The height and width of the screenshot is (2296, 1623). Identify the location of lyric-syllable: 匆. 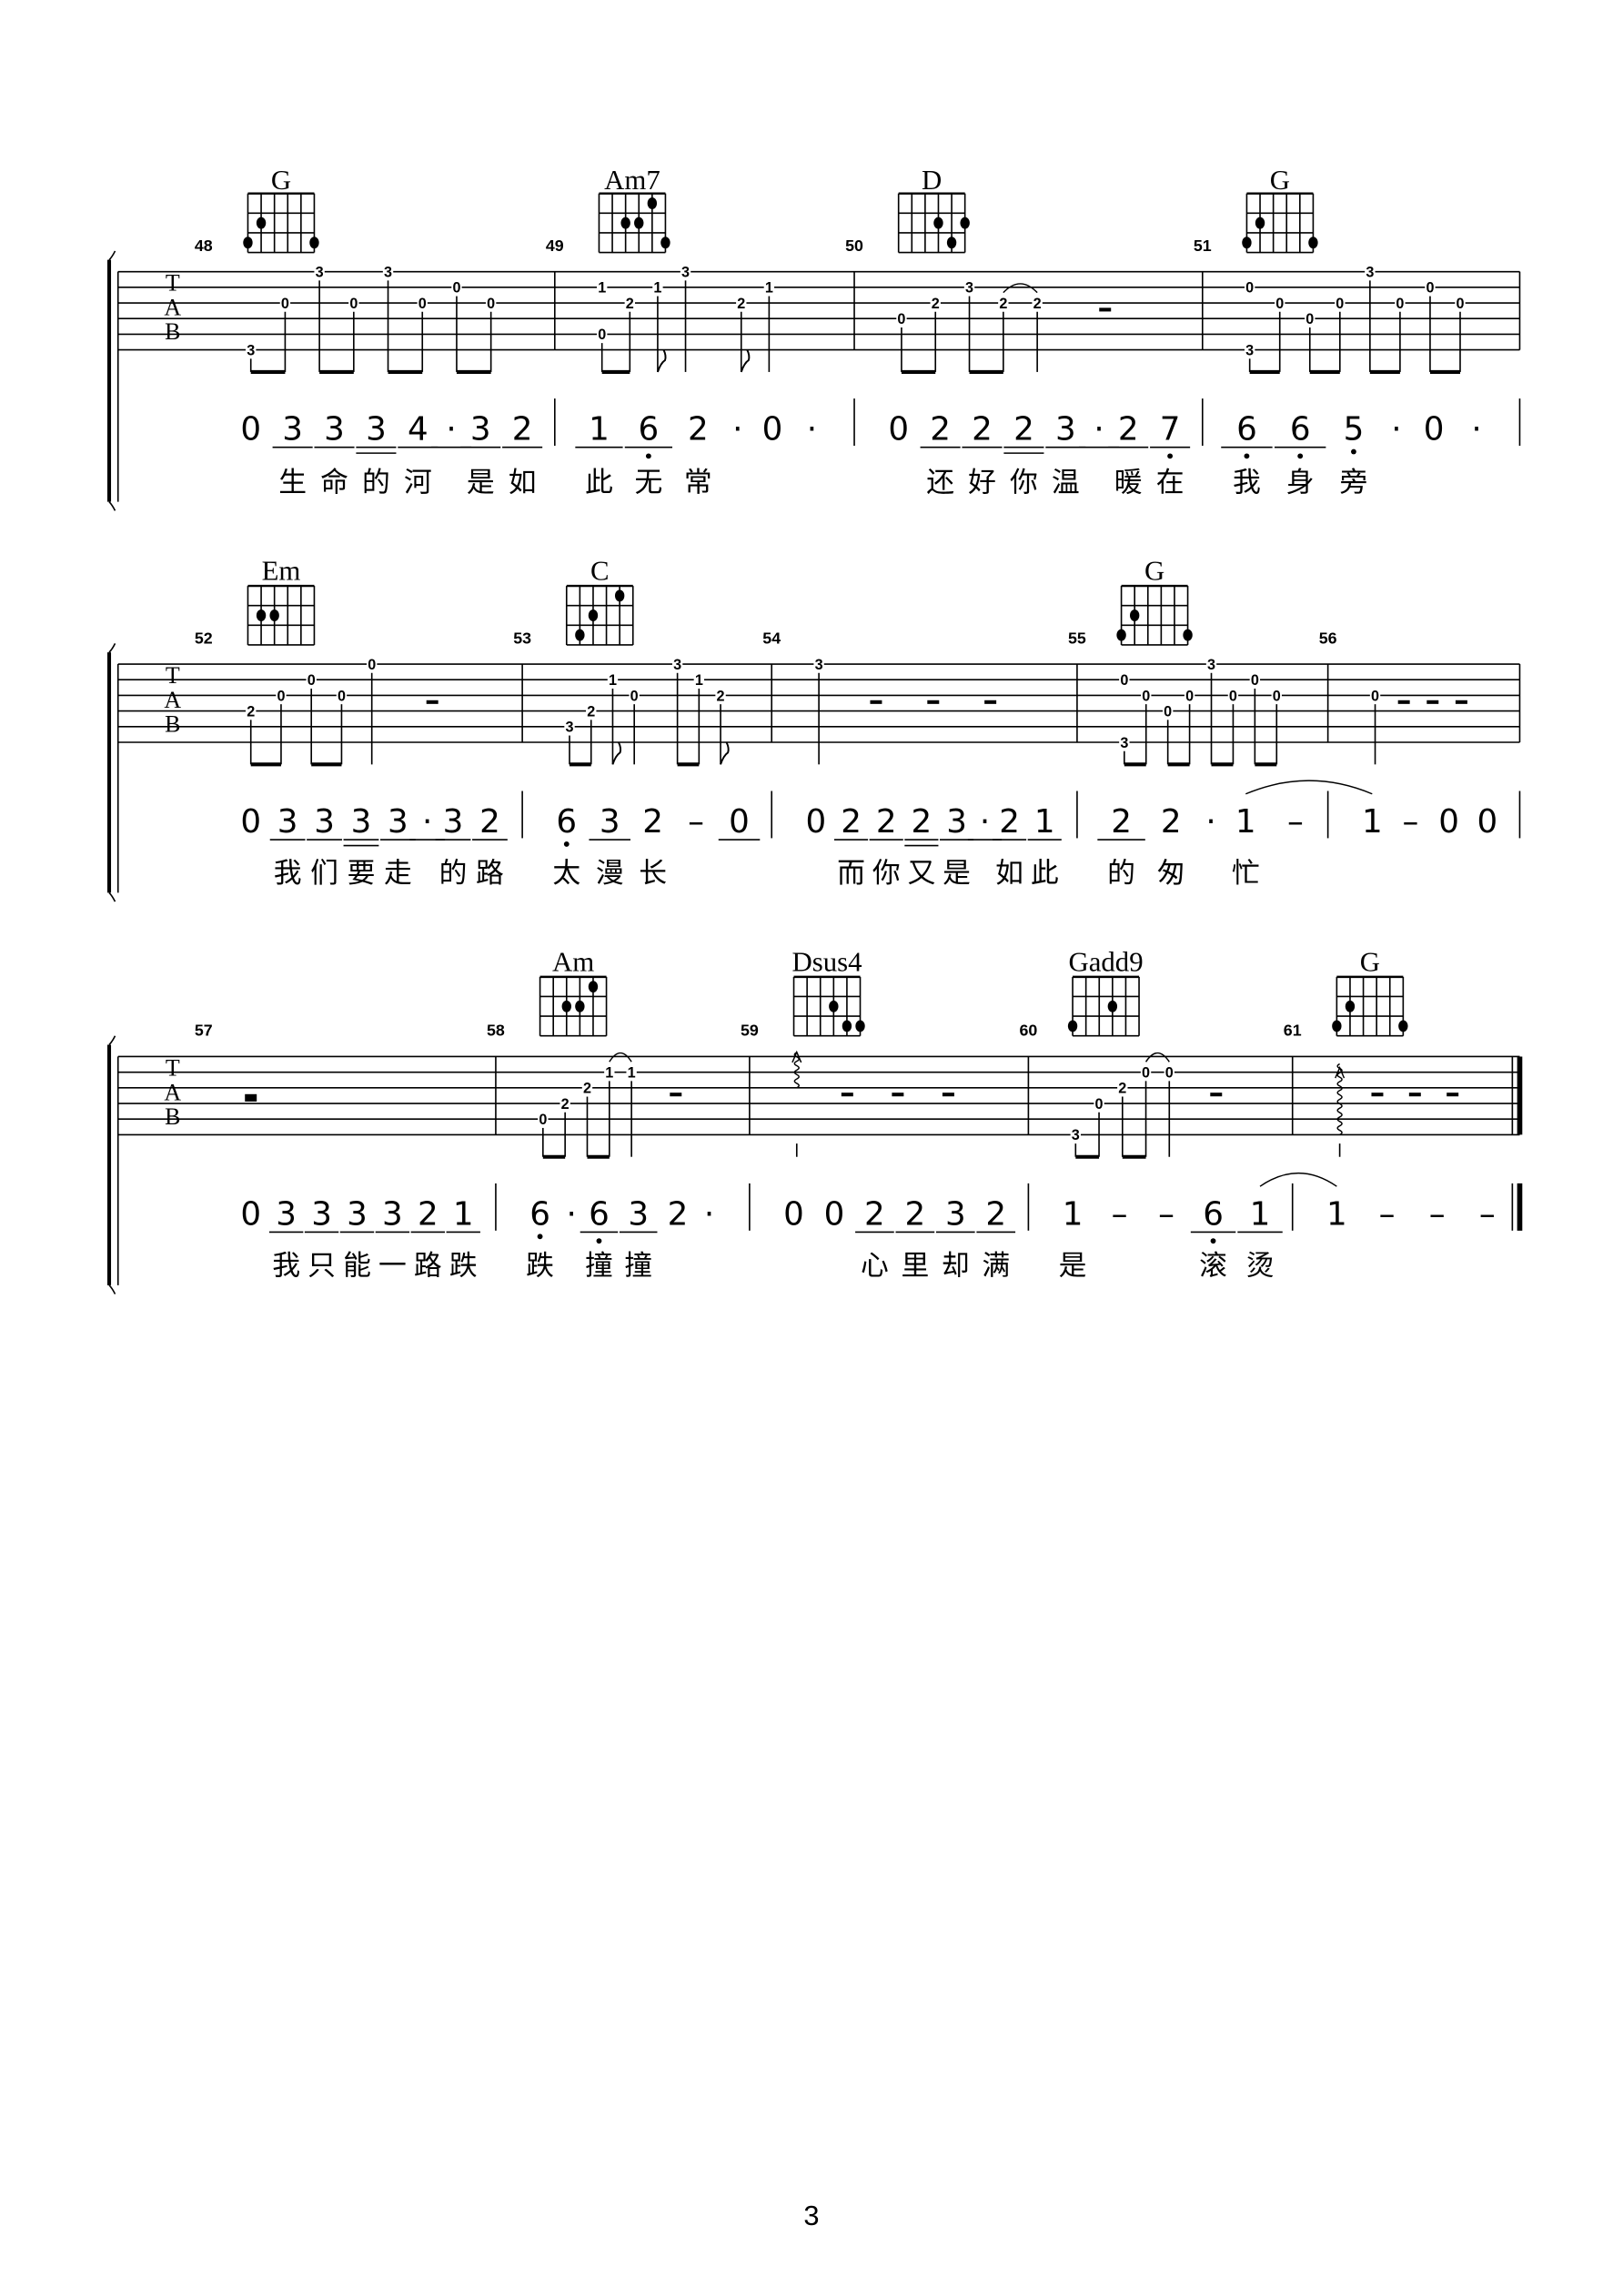
(1171, 873).